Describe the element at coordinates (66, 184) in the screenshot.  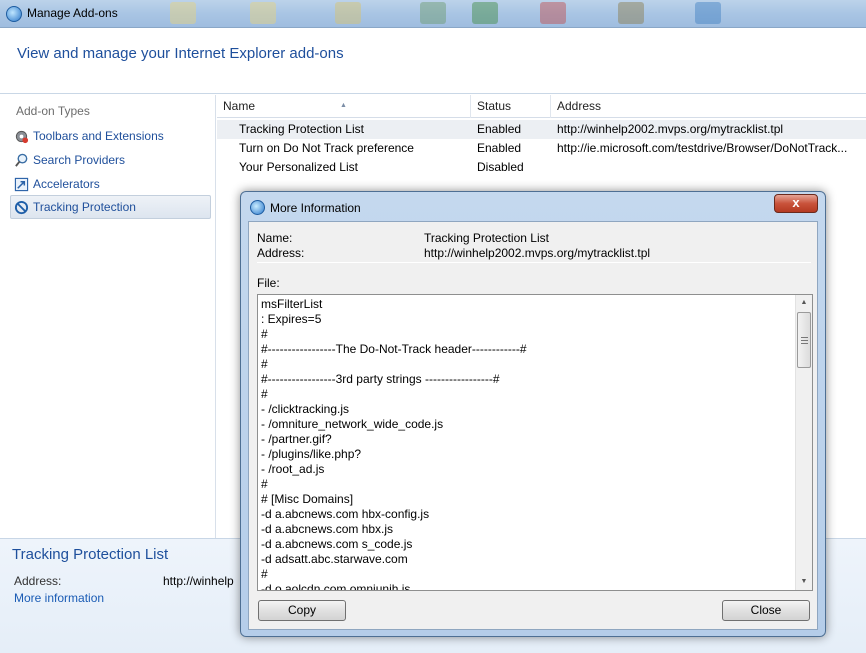
I see `sidebar-item-label: Accelerators` at that location.